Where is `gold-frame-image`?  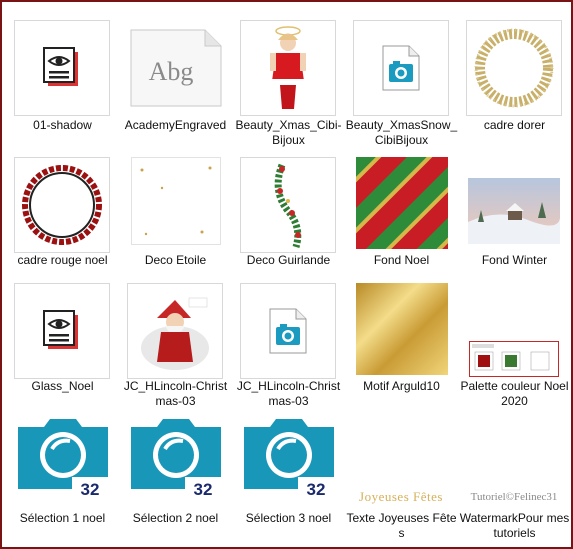 gold-frame-image is located at coordinates (514, 68).